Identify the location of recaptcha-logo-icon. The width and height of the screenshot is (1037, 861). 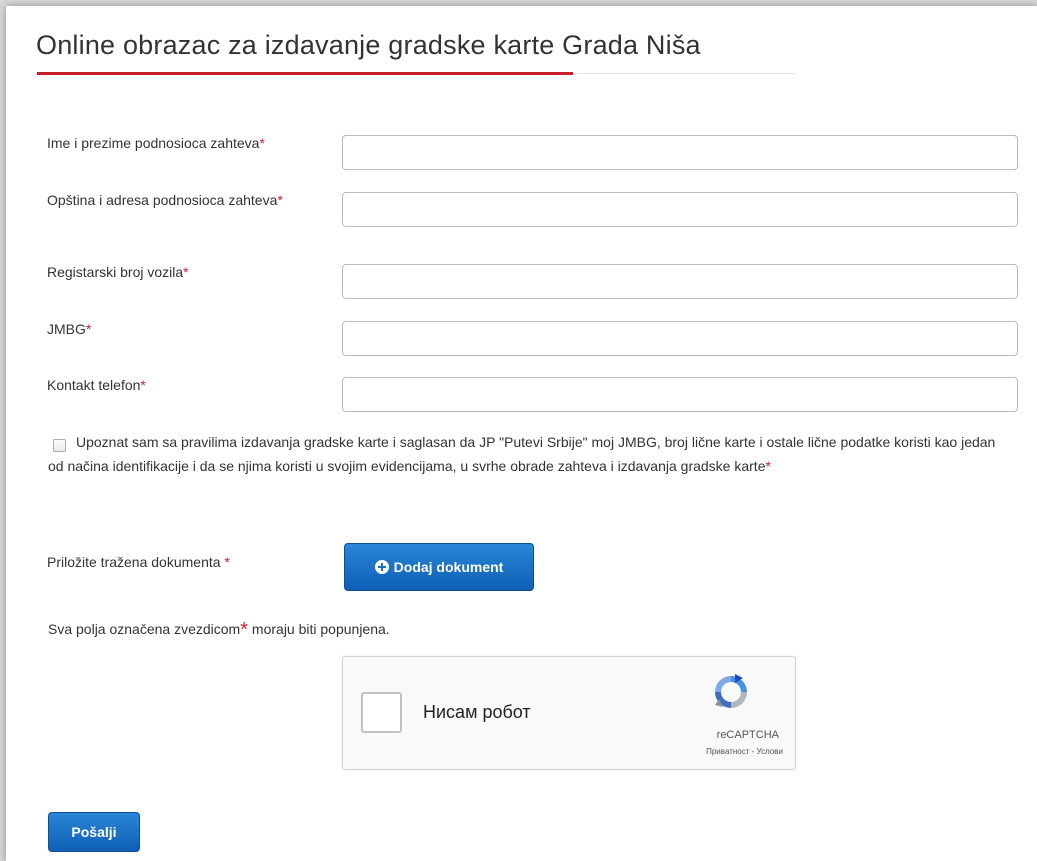
(731, 691).